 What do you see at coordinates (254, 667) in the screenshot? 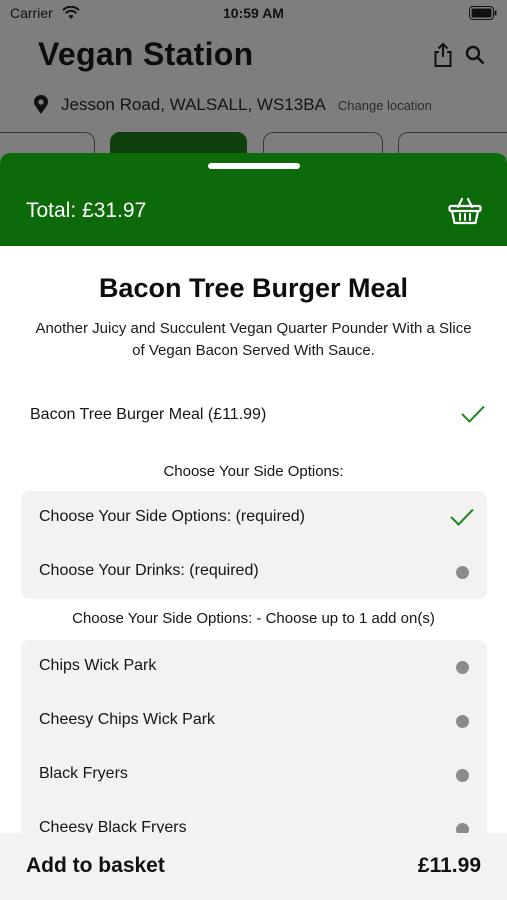
I see `addon-option-row: Chips Wick Park` at bounding box center [254, 667].